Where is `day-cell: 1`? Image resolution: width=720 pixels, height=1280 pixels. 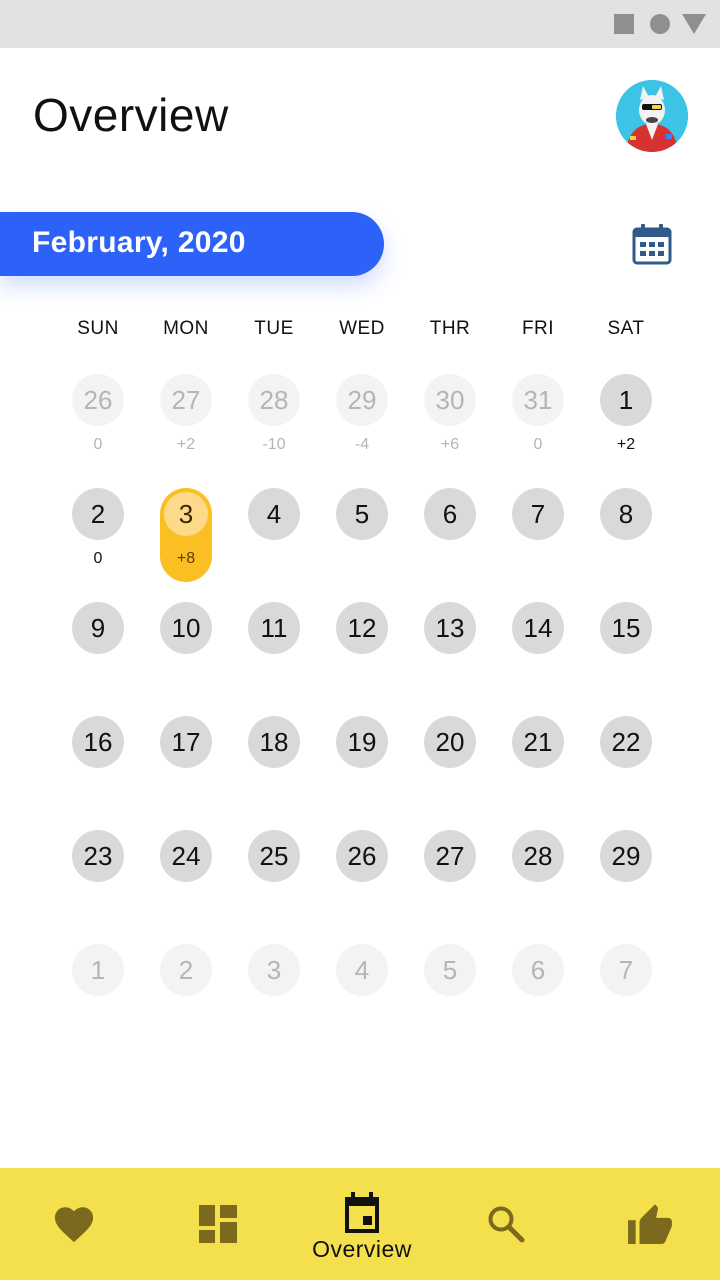
day-cell: 1 is located at coordinates (626, 400).